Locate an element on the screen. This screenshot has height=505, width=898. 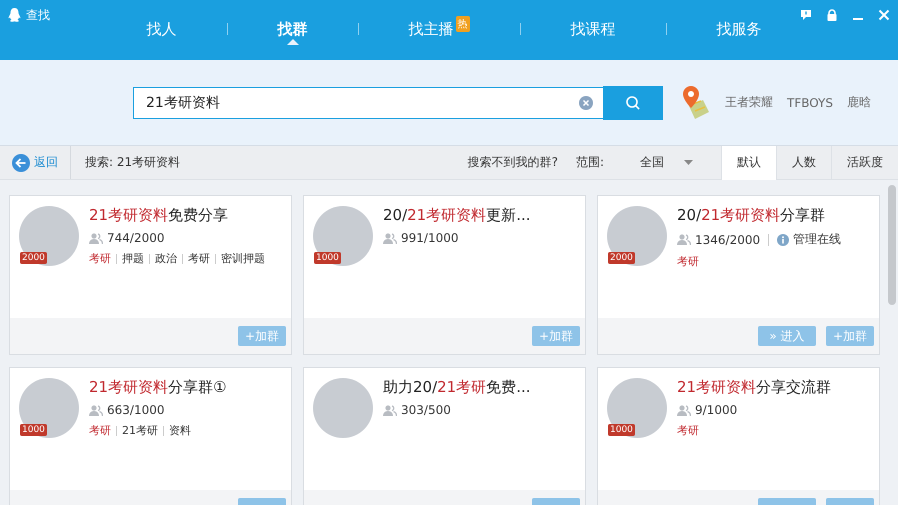
caret-icon is located at coordinates (688, 162).